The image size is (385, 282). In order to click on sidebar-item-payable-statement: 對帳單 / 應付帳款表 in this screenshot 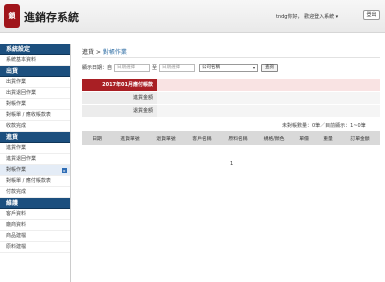, I will do `click(35, 181)`.